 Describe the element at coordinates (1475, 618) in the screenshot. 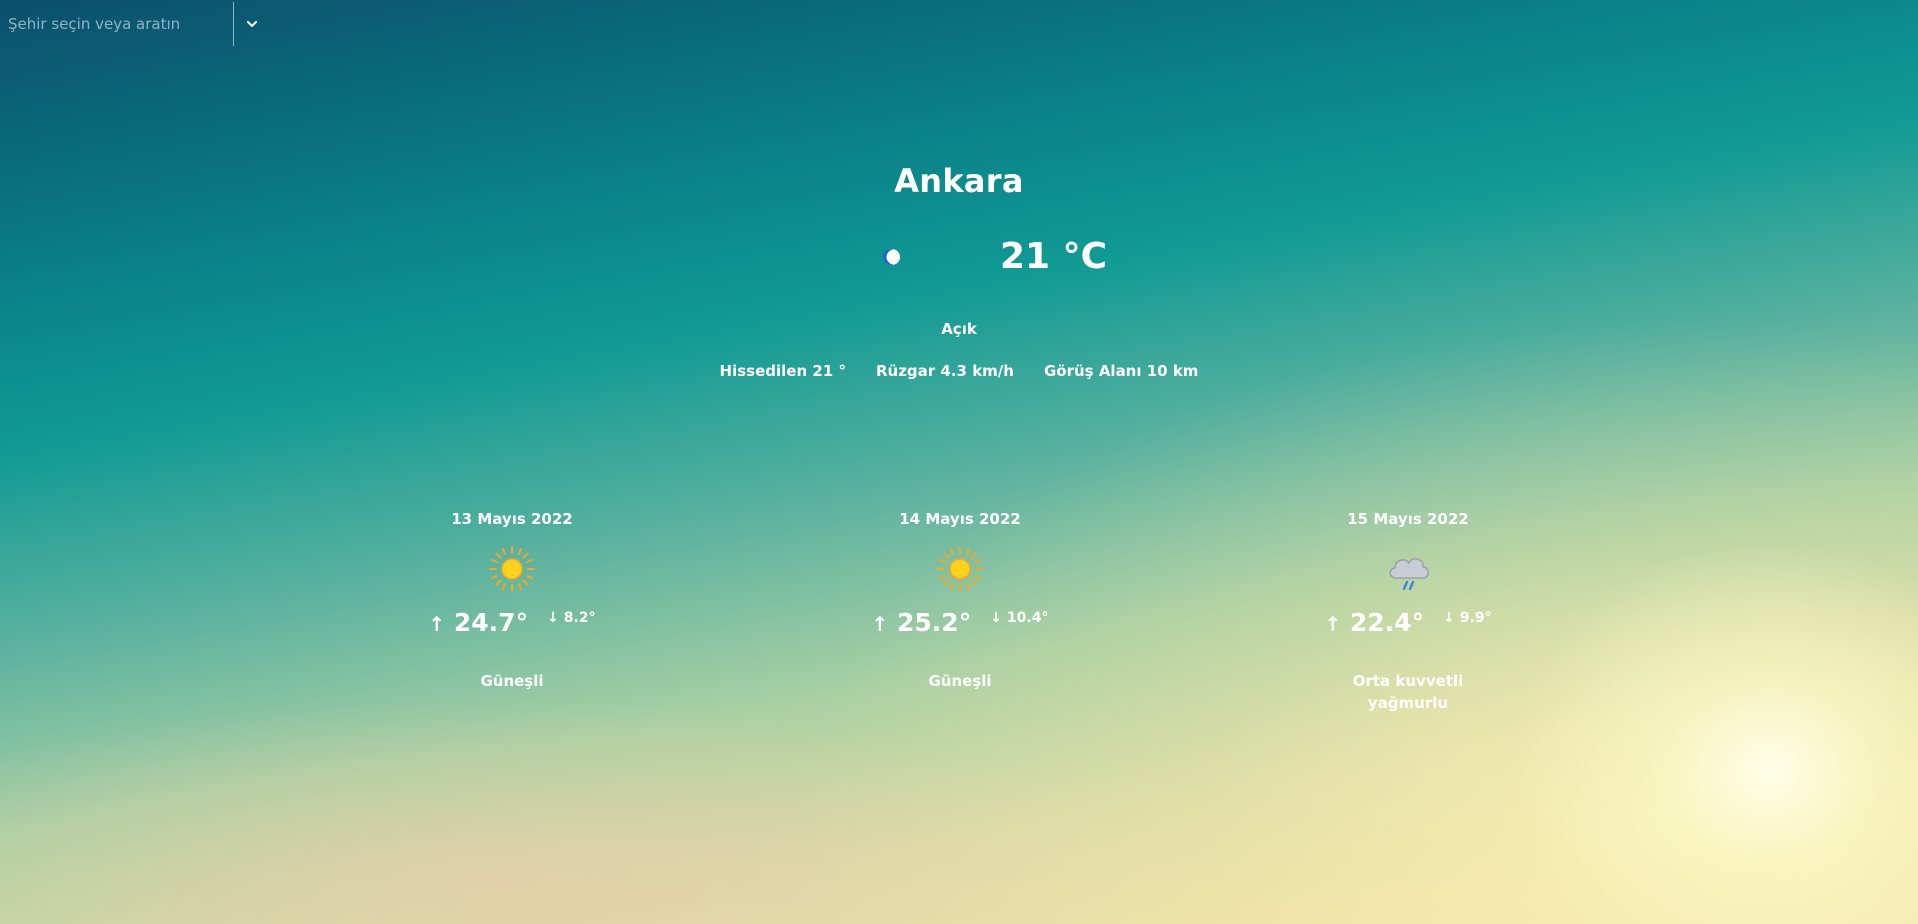

I see `min-temp-value: 9.9°` at that location.